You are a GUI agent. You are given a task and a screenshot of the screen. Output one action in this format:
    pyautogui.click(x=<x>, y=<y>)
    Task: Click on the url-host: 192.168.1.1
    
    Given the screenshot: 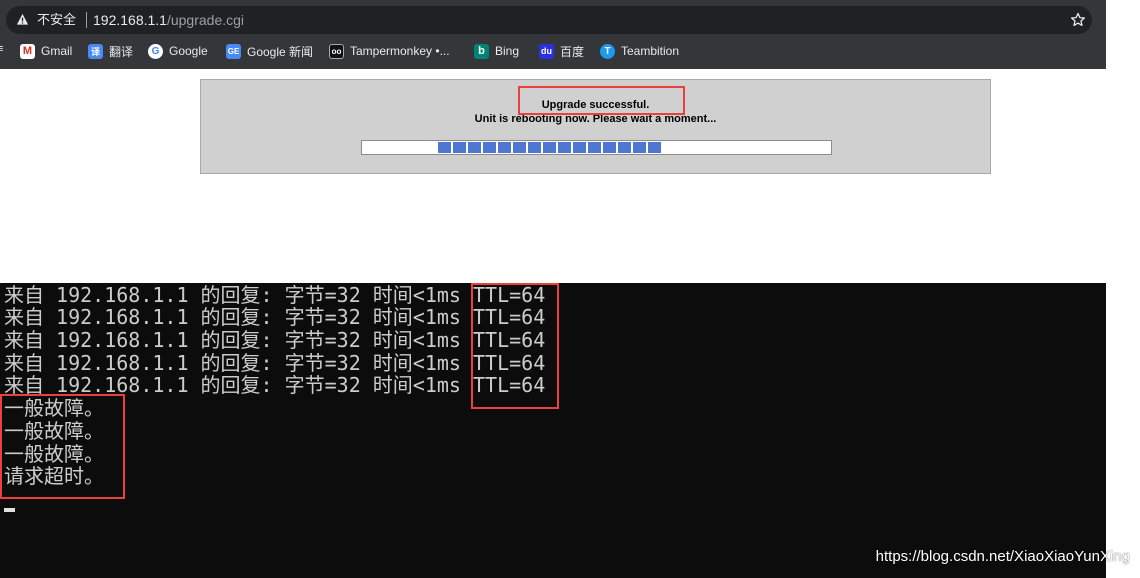 What is the action you would take?
    pyautogui.click(x=130, y=20)
    